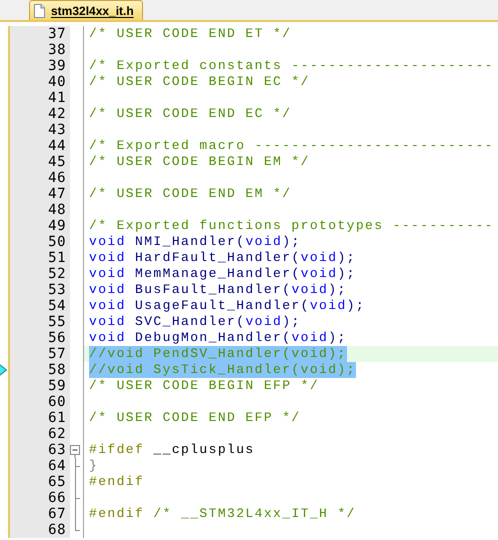  Describe the element at coordinates (40, 450) in the screenshot. I see `line-number: 63` at that location.